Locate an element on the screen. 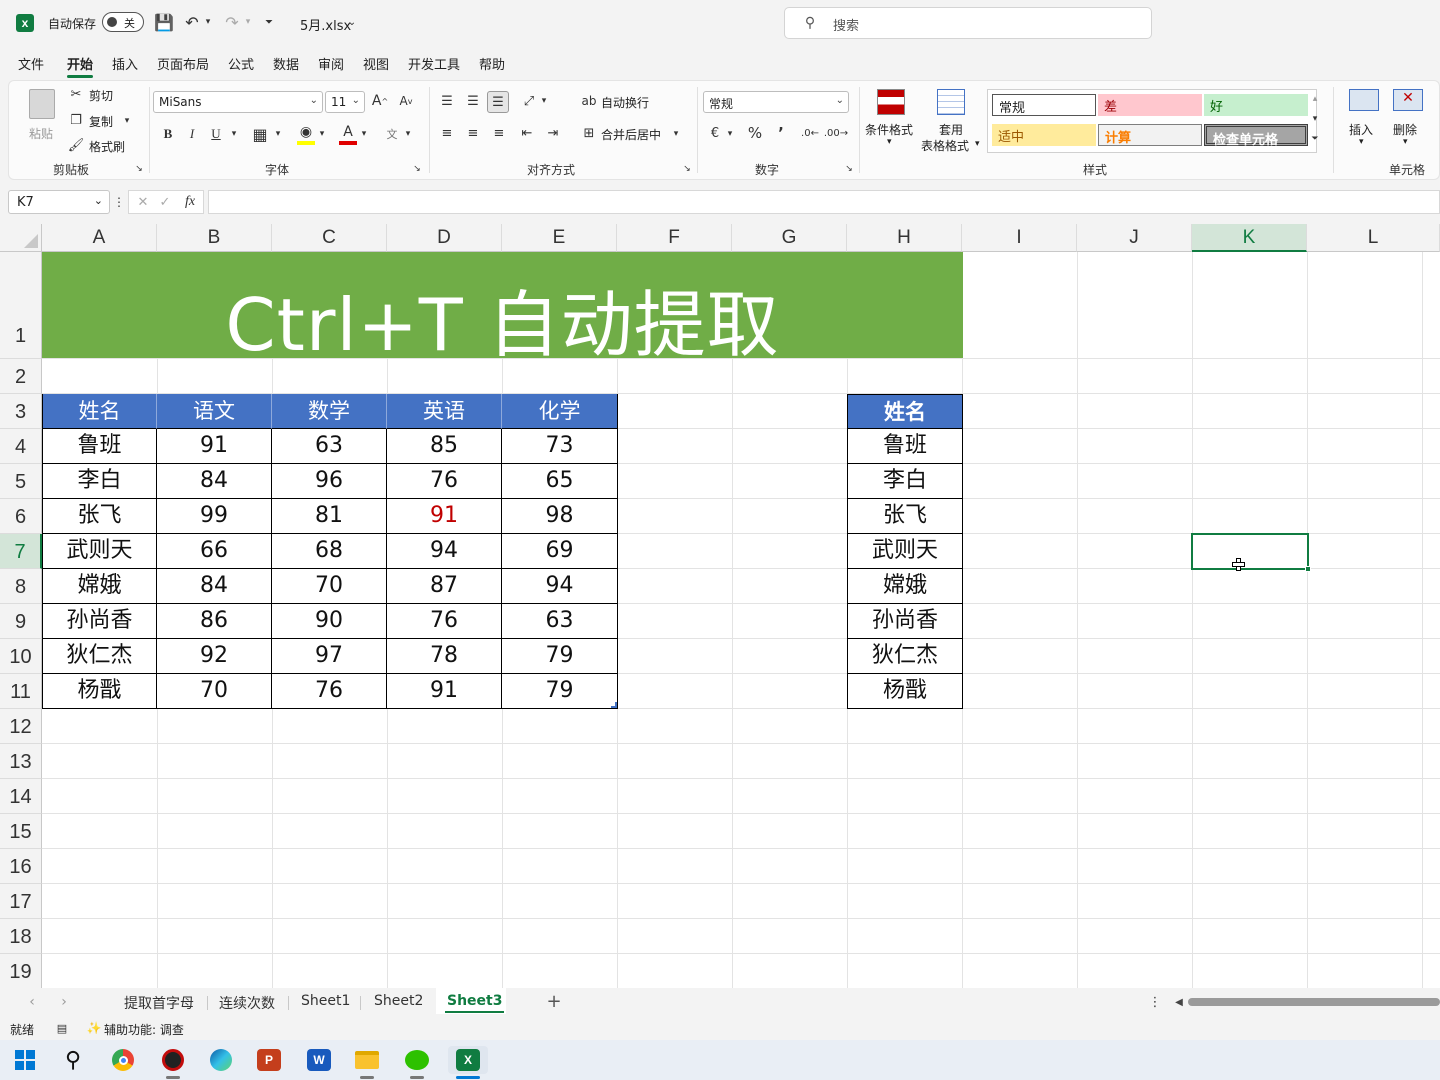 The height and width of the screenshot is (1080, 1440). row-header-11: 11 is located at coordinates (21, 691).